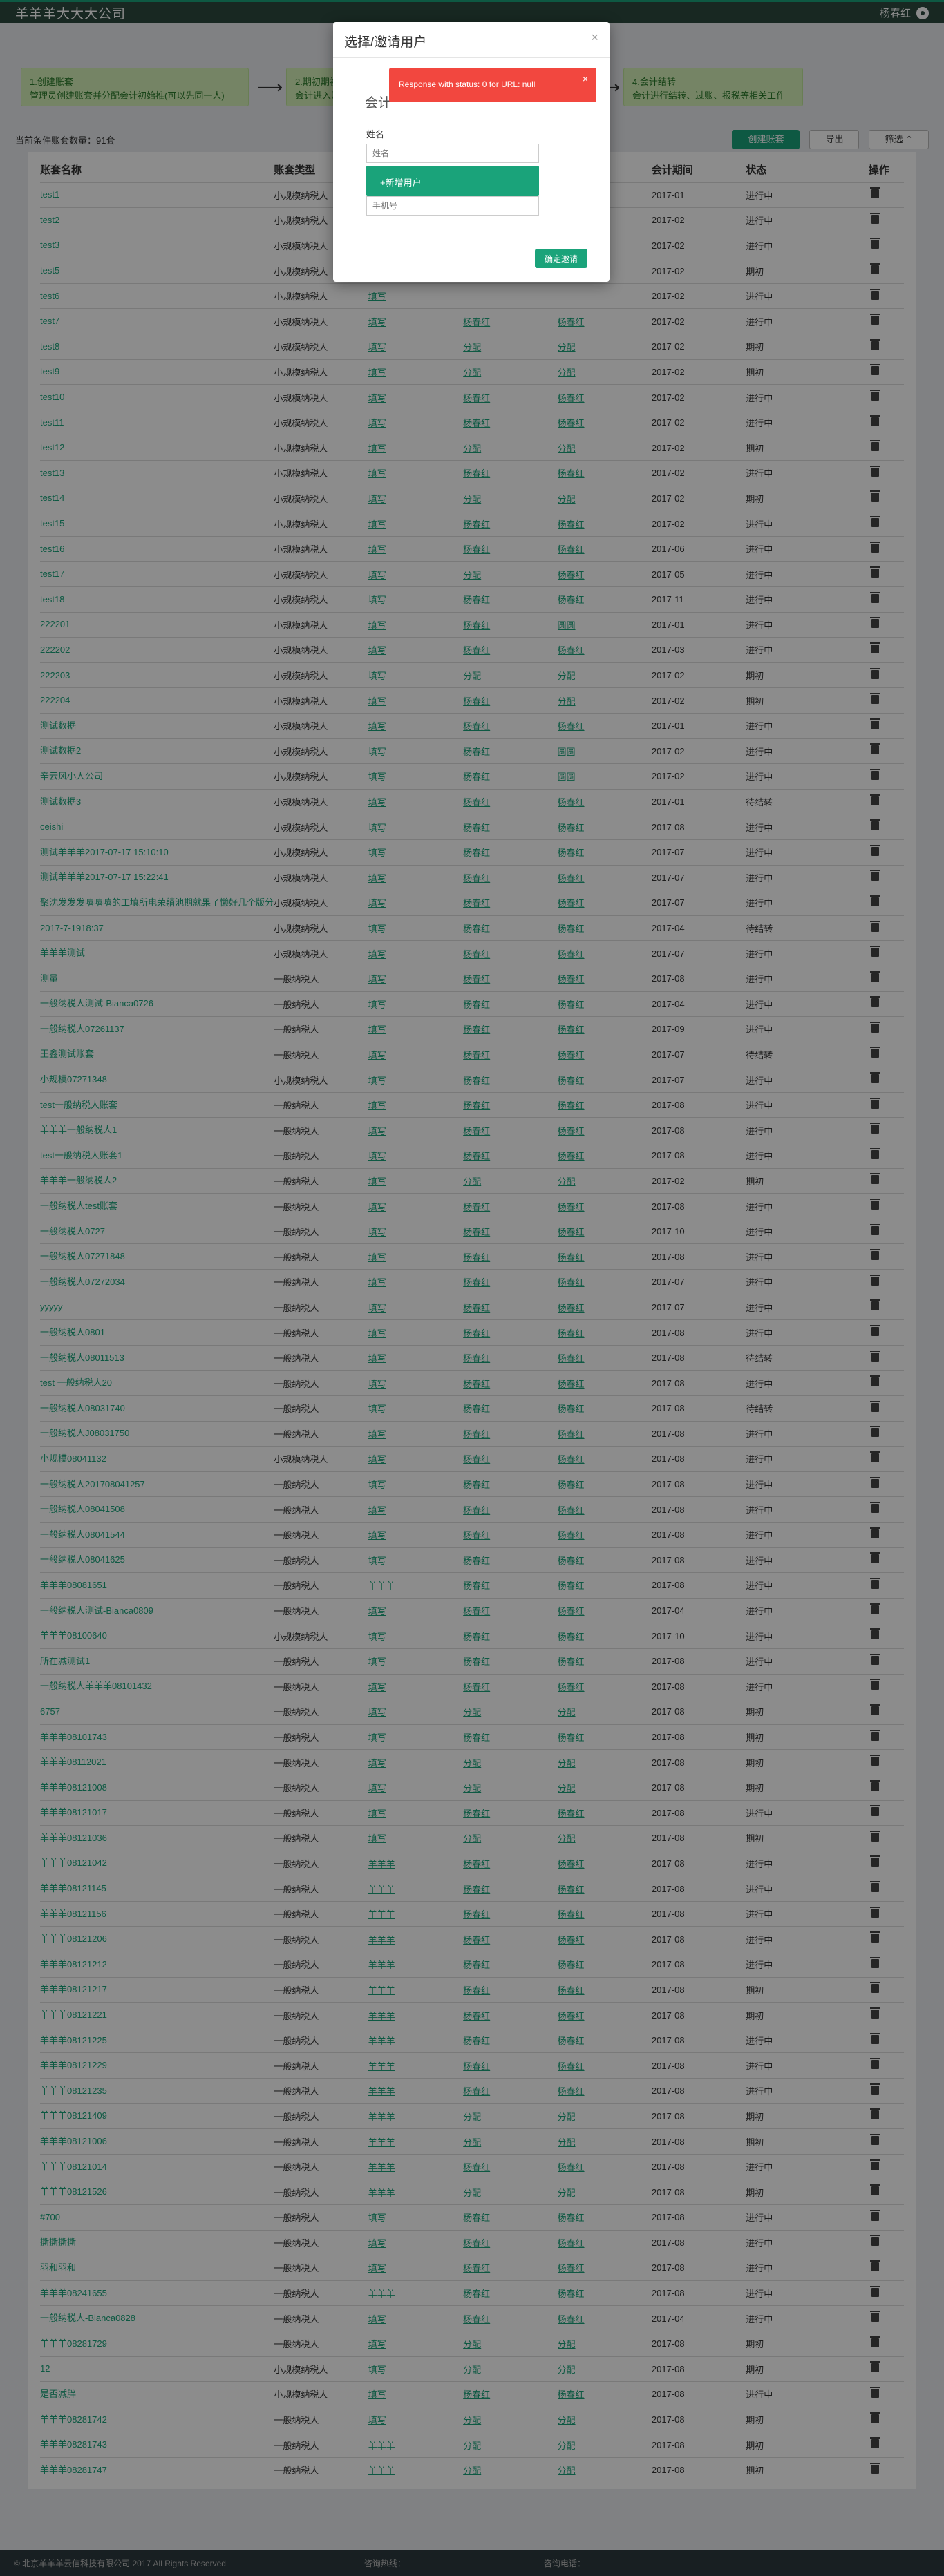  I want to click on modal-section-title: 会计, so click(378, 103).